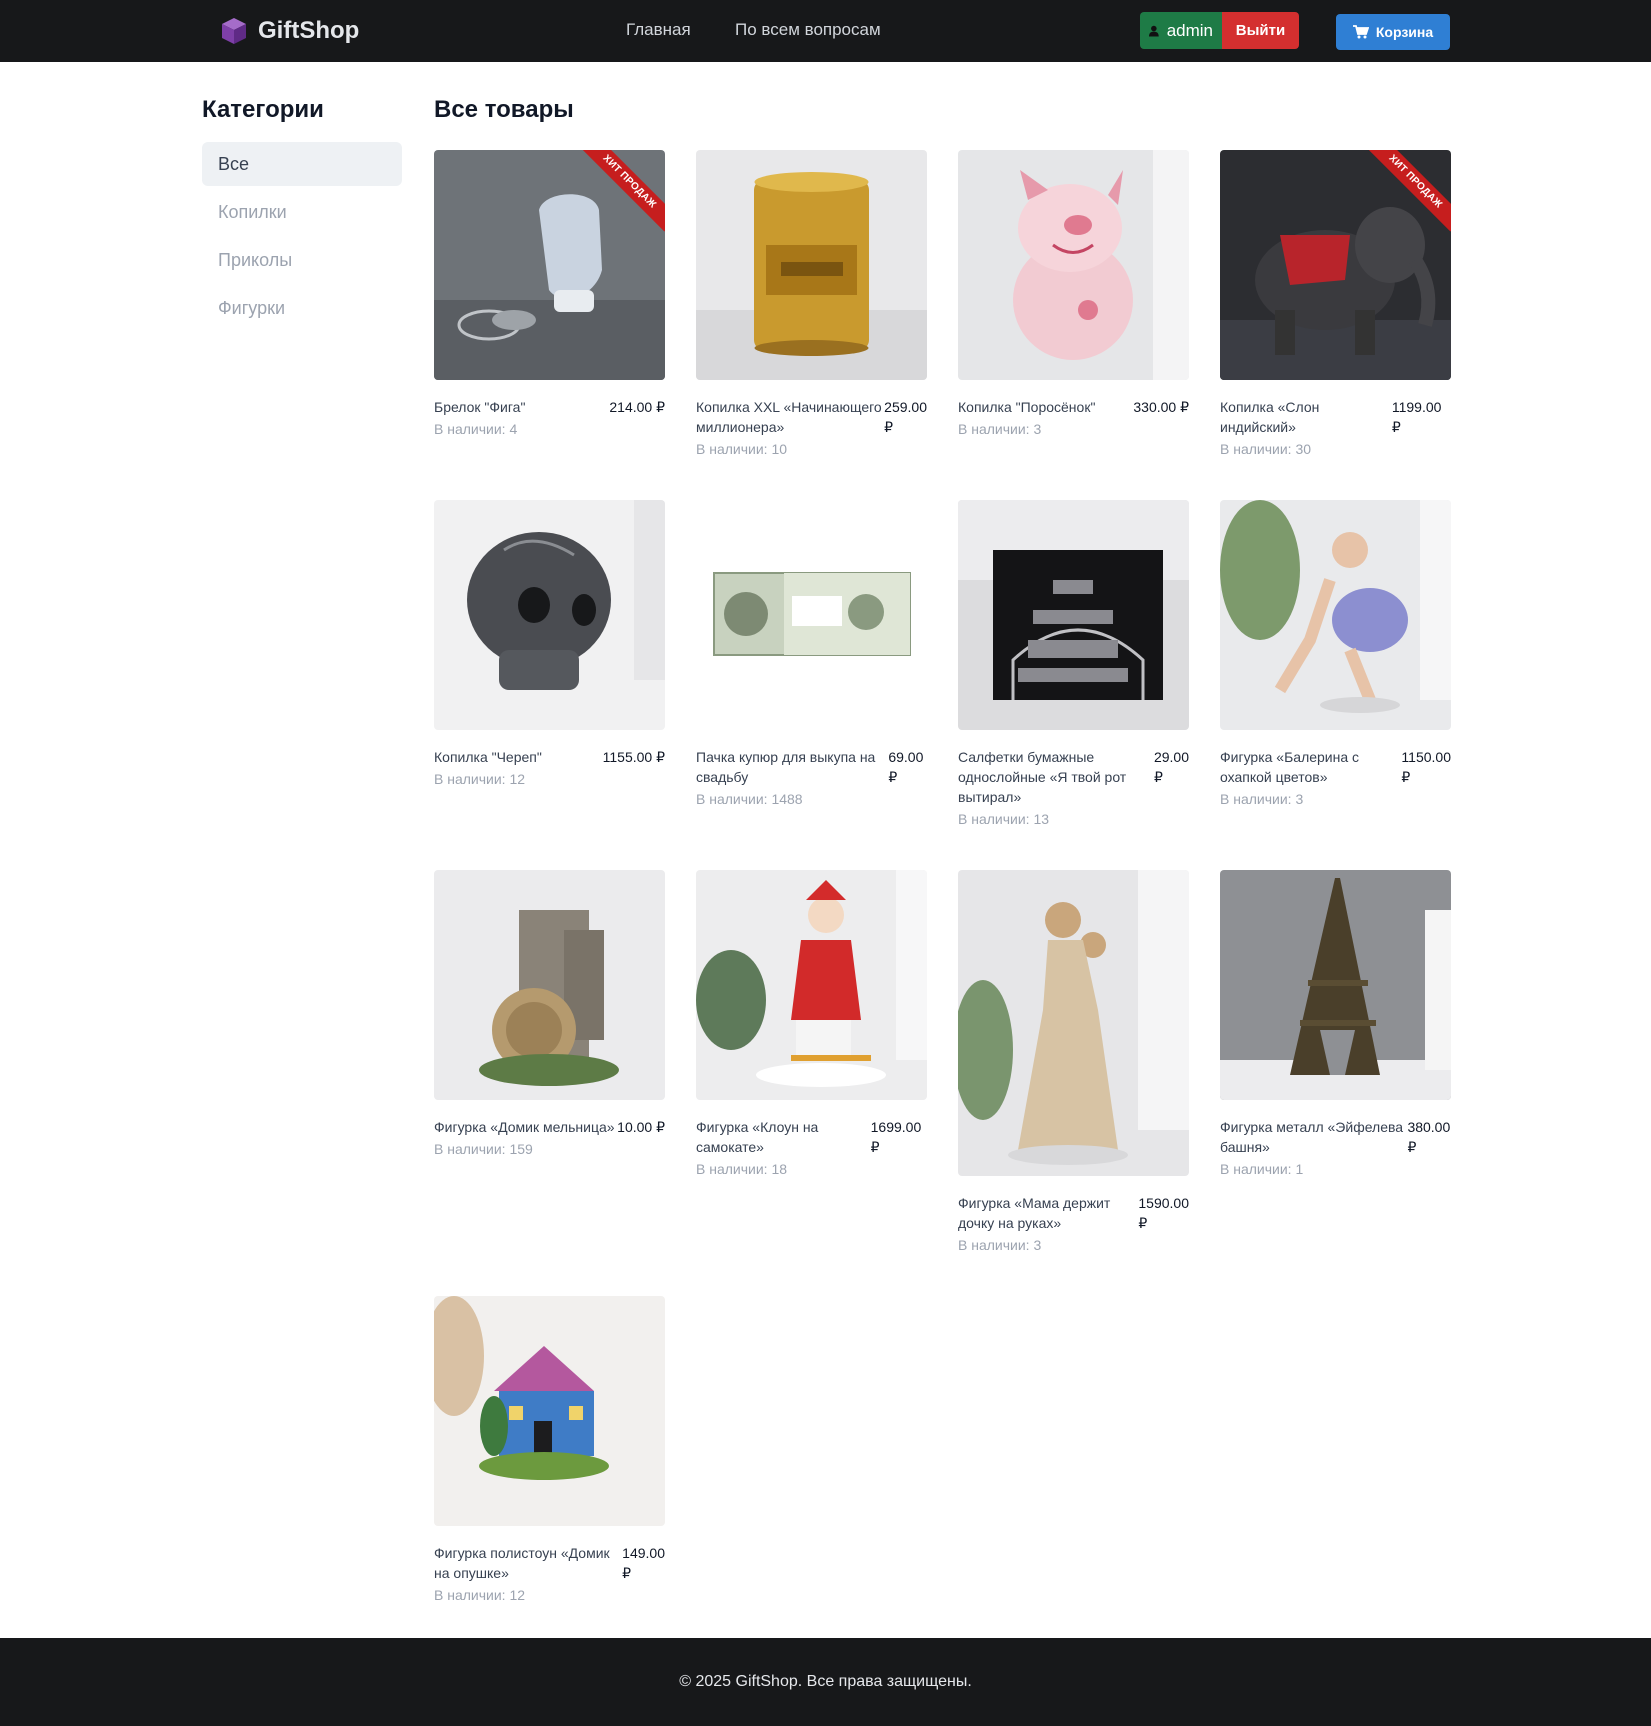 The width and height of the screenshot is (1651, 1726). I want to click on product-price: 259.00 ₽, so click(905, 417).